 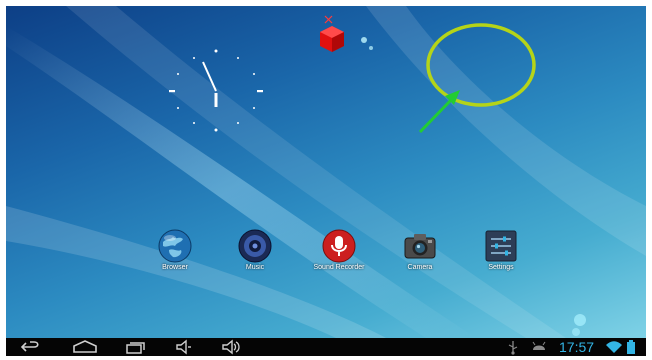 What do you see at coordinates (420, 246) in the screenshot?
I see `camera-icon` at bounding box center [420, 246].